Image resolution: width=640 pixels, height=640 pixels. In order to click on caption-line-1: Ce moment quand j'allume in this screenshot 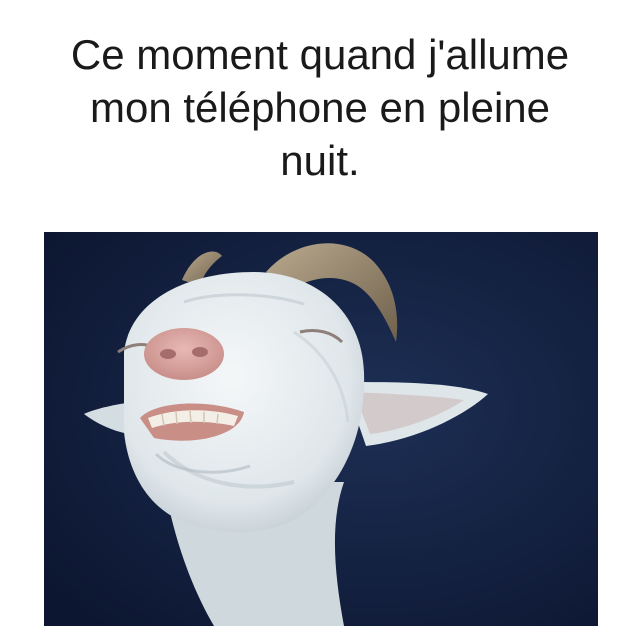, I will do `click(320, 54)`.